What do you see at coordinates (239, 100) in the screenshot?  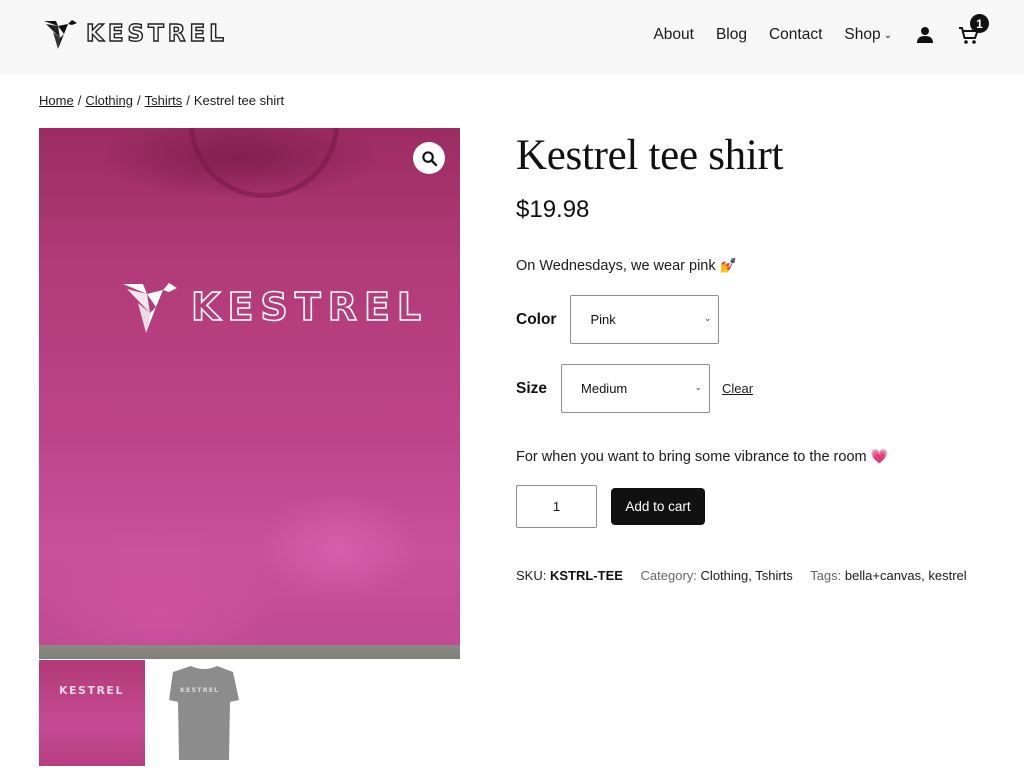 I see `breadcrumb-current: Kestrel tee shirt` at bounding box center [239, 100].